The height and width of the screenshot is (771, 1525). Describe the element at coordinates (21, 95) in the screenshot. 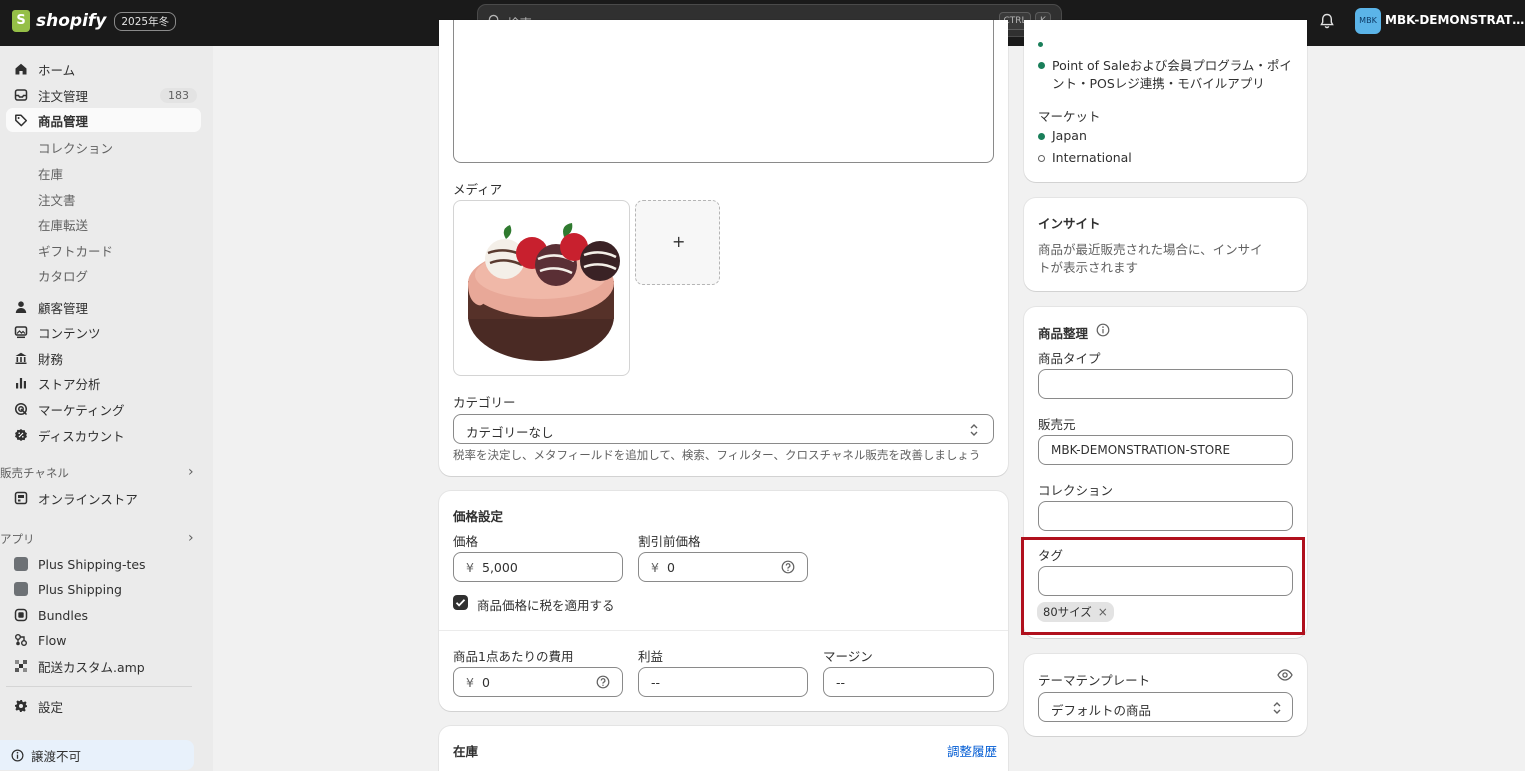

I see `inbox-icon` at that location.